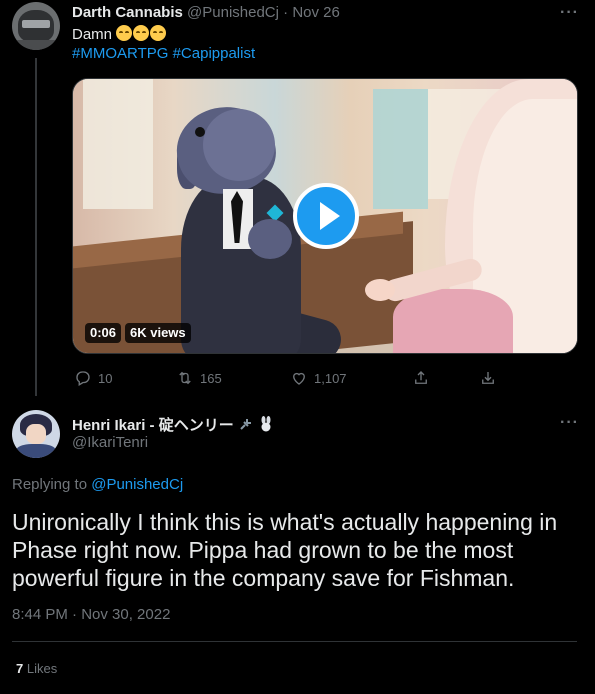 The image size is (595, 694). Describe the element at coordinates (330, 378) in the screenshot. I see `like-count: 1,107` at that location.